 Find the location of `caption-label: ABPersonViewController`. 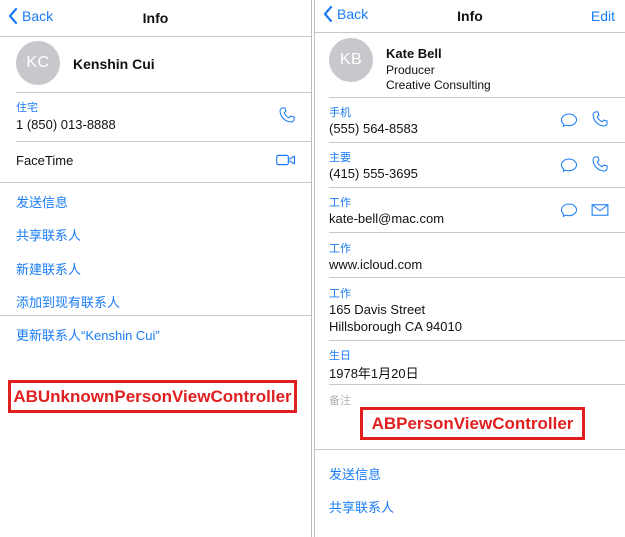

caption-label: ABPersonViewController is located at coordinates (472, 423).